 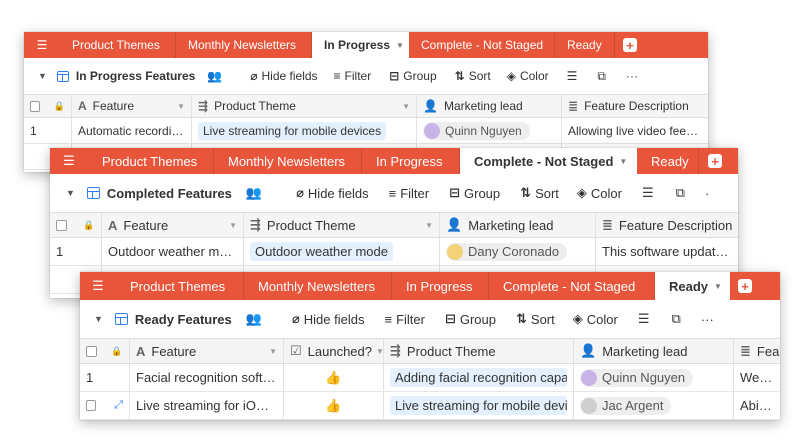 What do you see at coordinates (635, 130) in the screenshot?
I see `description-cell: Allowing live video feeds to b` at bounding box center [635, 130].